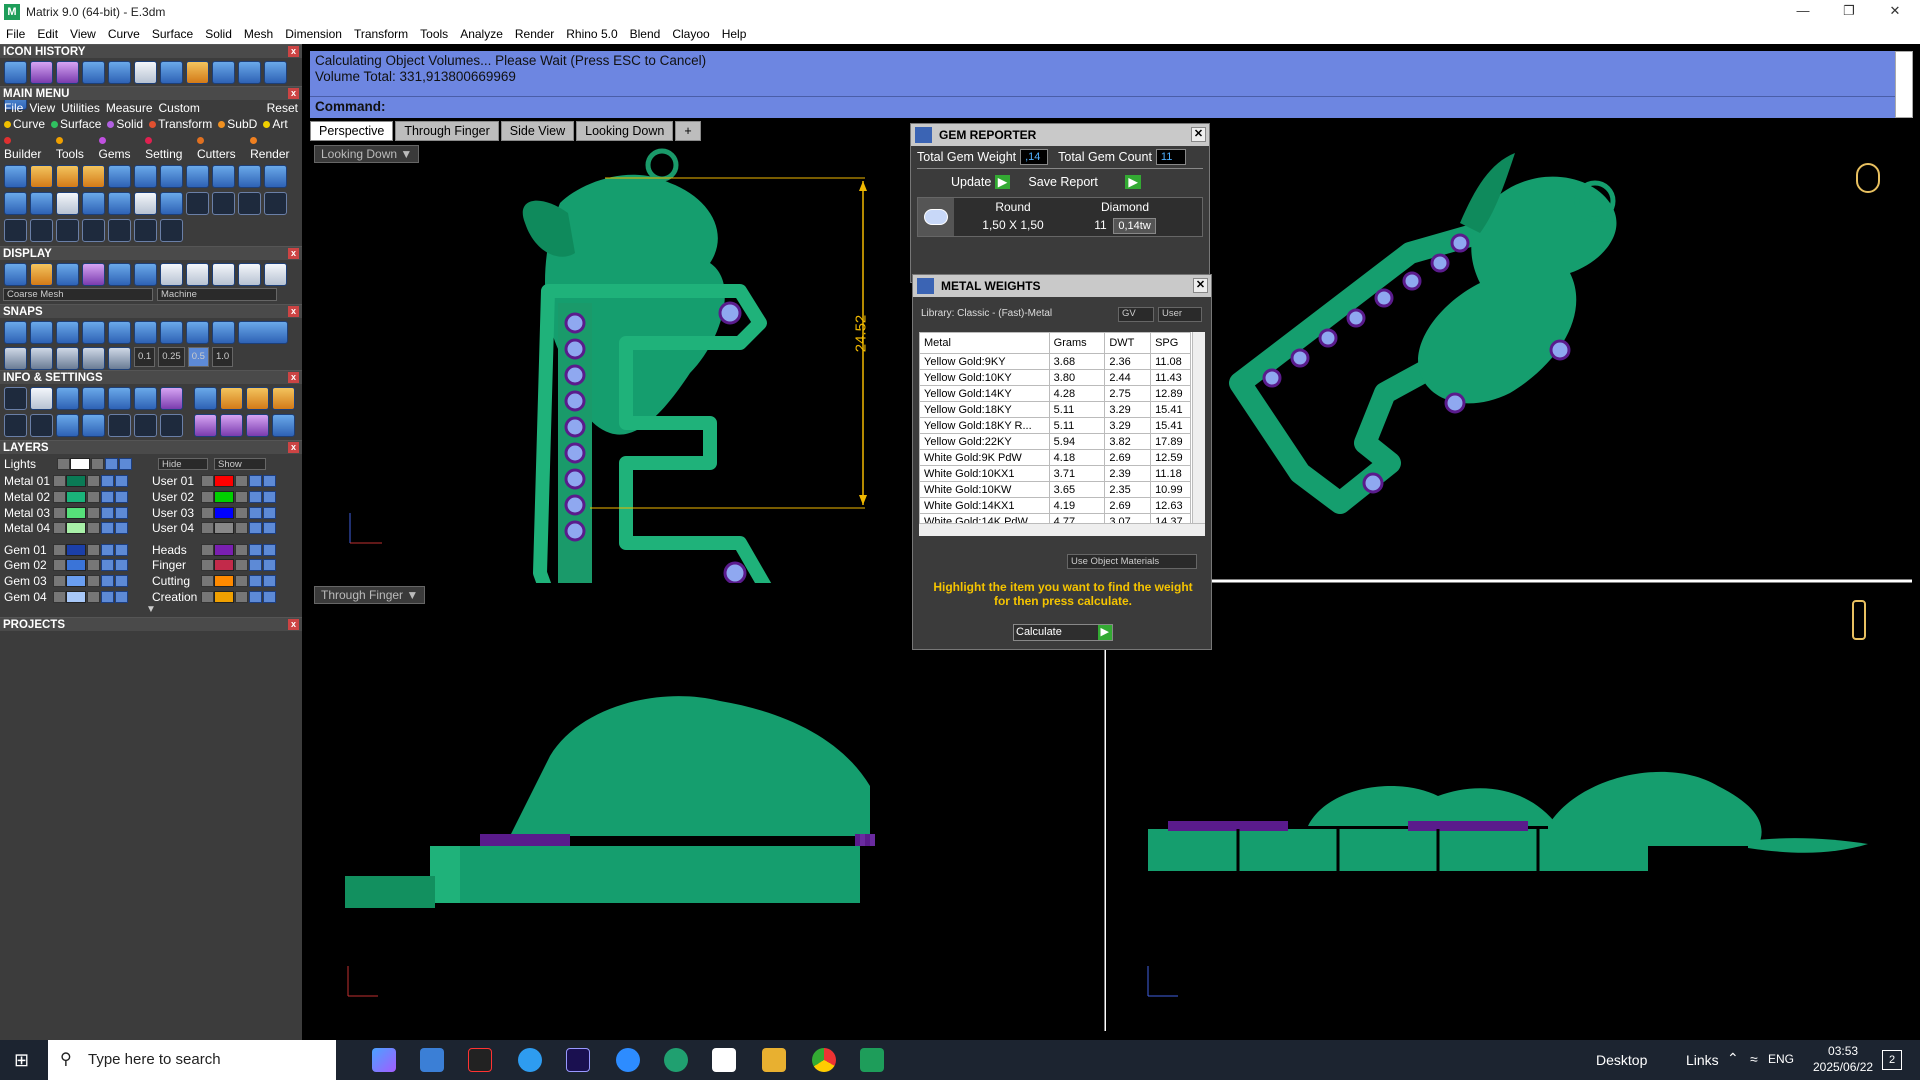 Image resolution: width=1920 pixels, height=1080 pixels. What do you see at coordinates (80, 463) in the screenshot?
I see `lights-color` at bounding box center [80, 463].